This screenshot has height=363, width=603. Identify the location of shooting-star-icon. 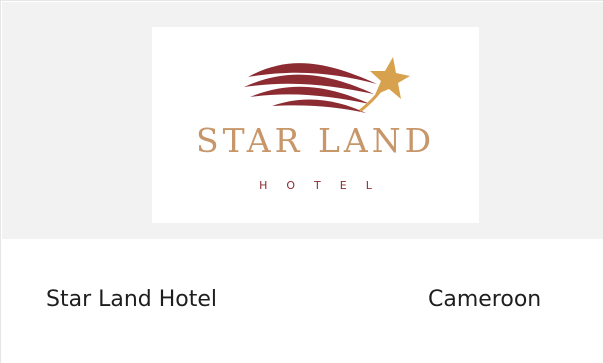
(327, 85).